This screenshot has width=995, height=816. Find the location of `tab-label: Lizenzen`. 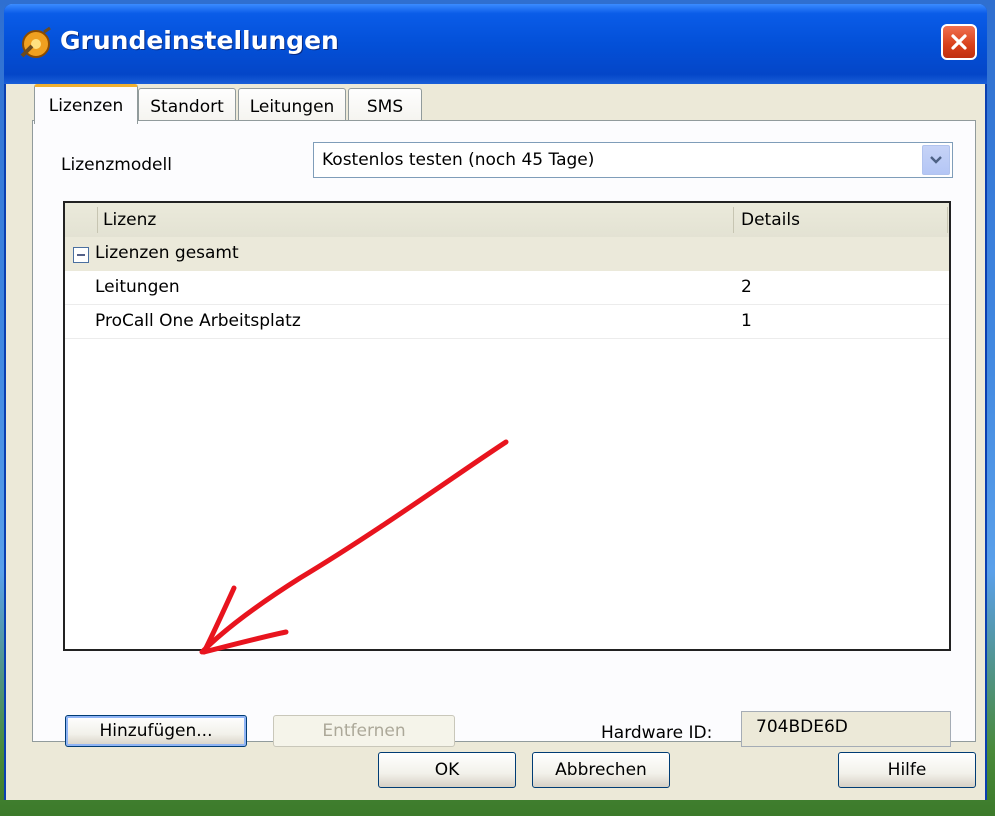

tab-label: Lizenzen is located at coordinates (86, 105).